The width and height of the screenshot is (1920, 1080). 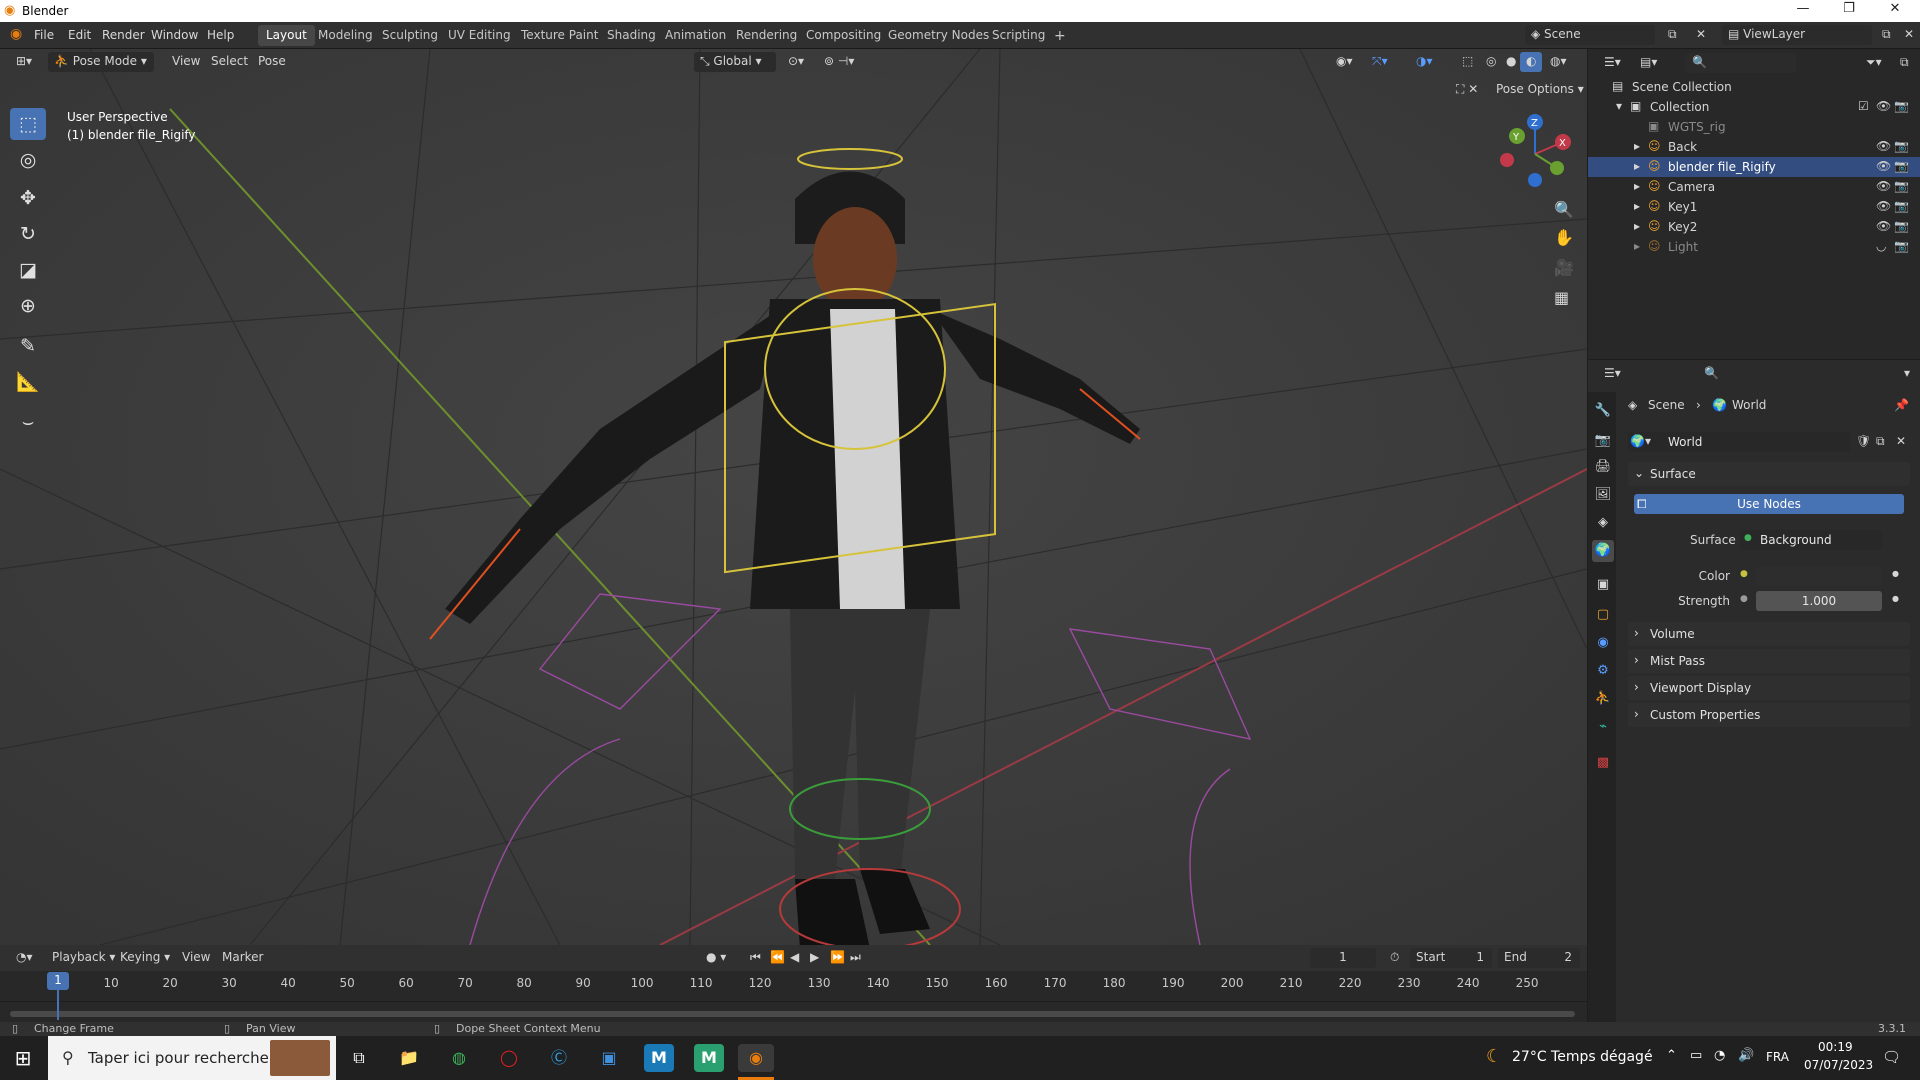 I want to click on auto-keying-icon: ● ▾, so click(x=716, y=958).